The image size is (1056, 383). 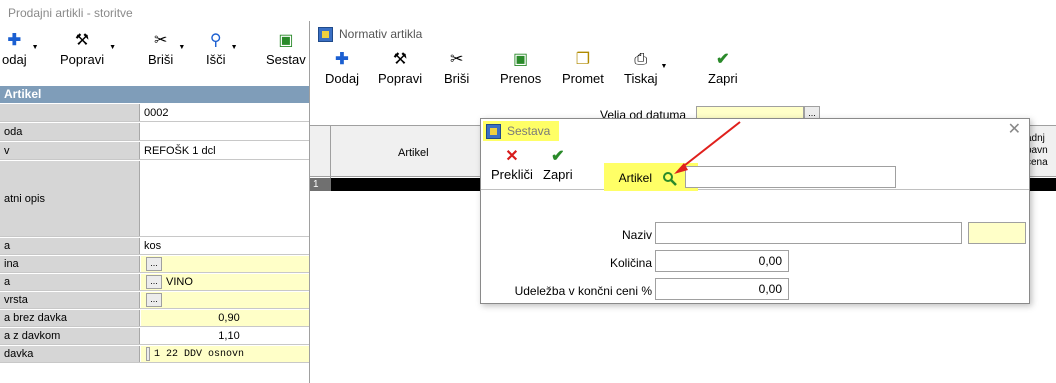 What do you see at coordinates (157, 318) in the screenshot?
I see `form-row-price-net: a brez davka 0,90` at bounding box center [157, 318].